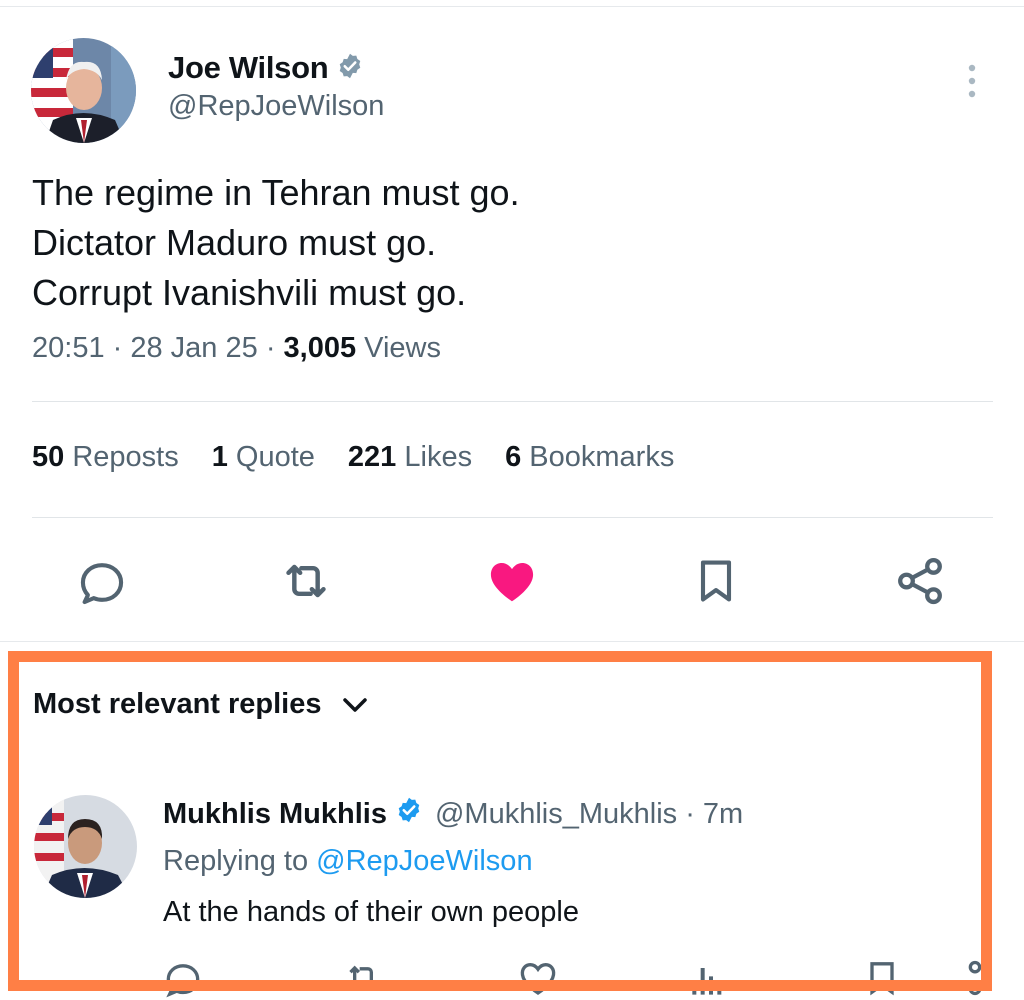  Describe the element at coordinates (68, 348) in the screenshot. I see `tweet-time: 20:51` at that location.